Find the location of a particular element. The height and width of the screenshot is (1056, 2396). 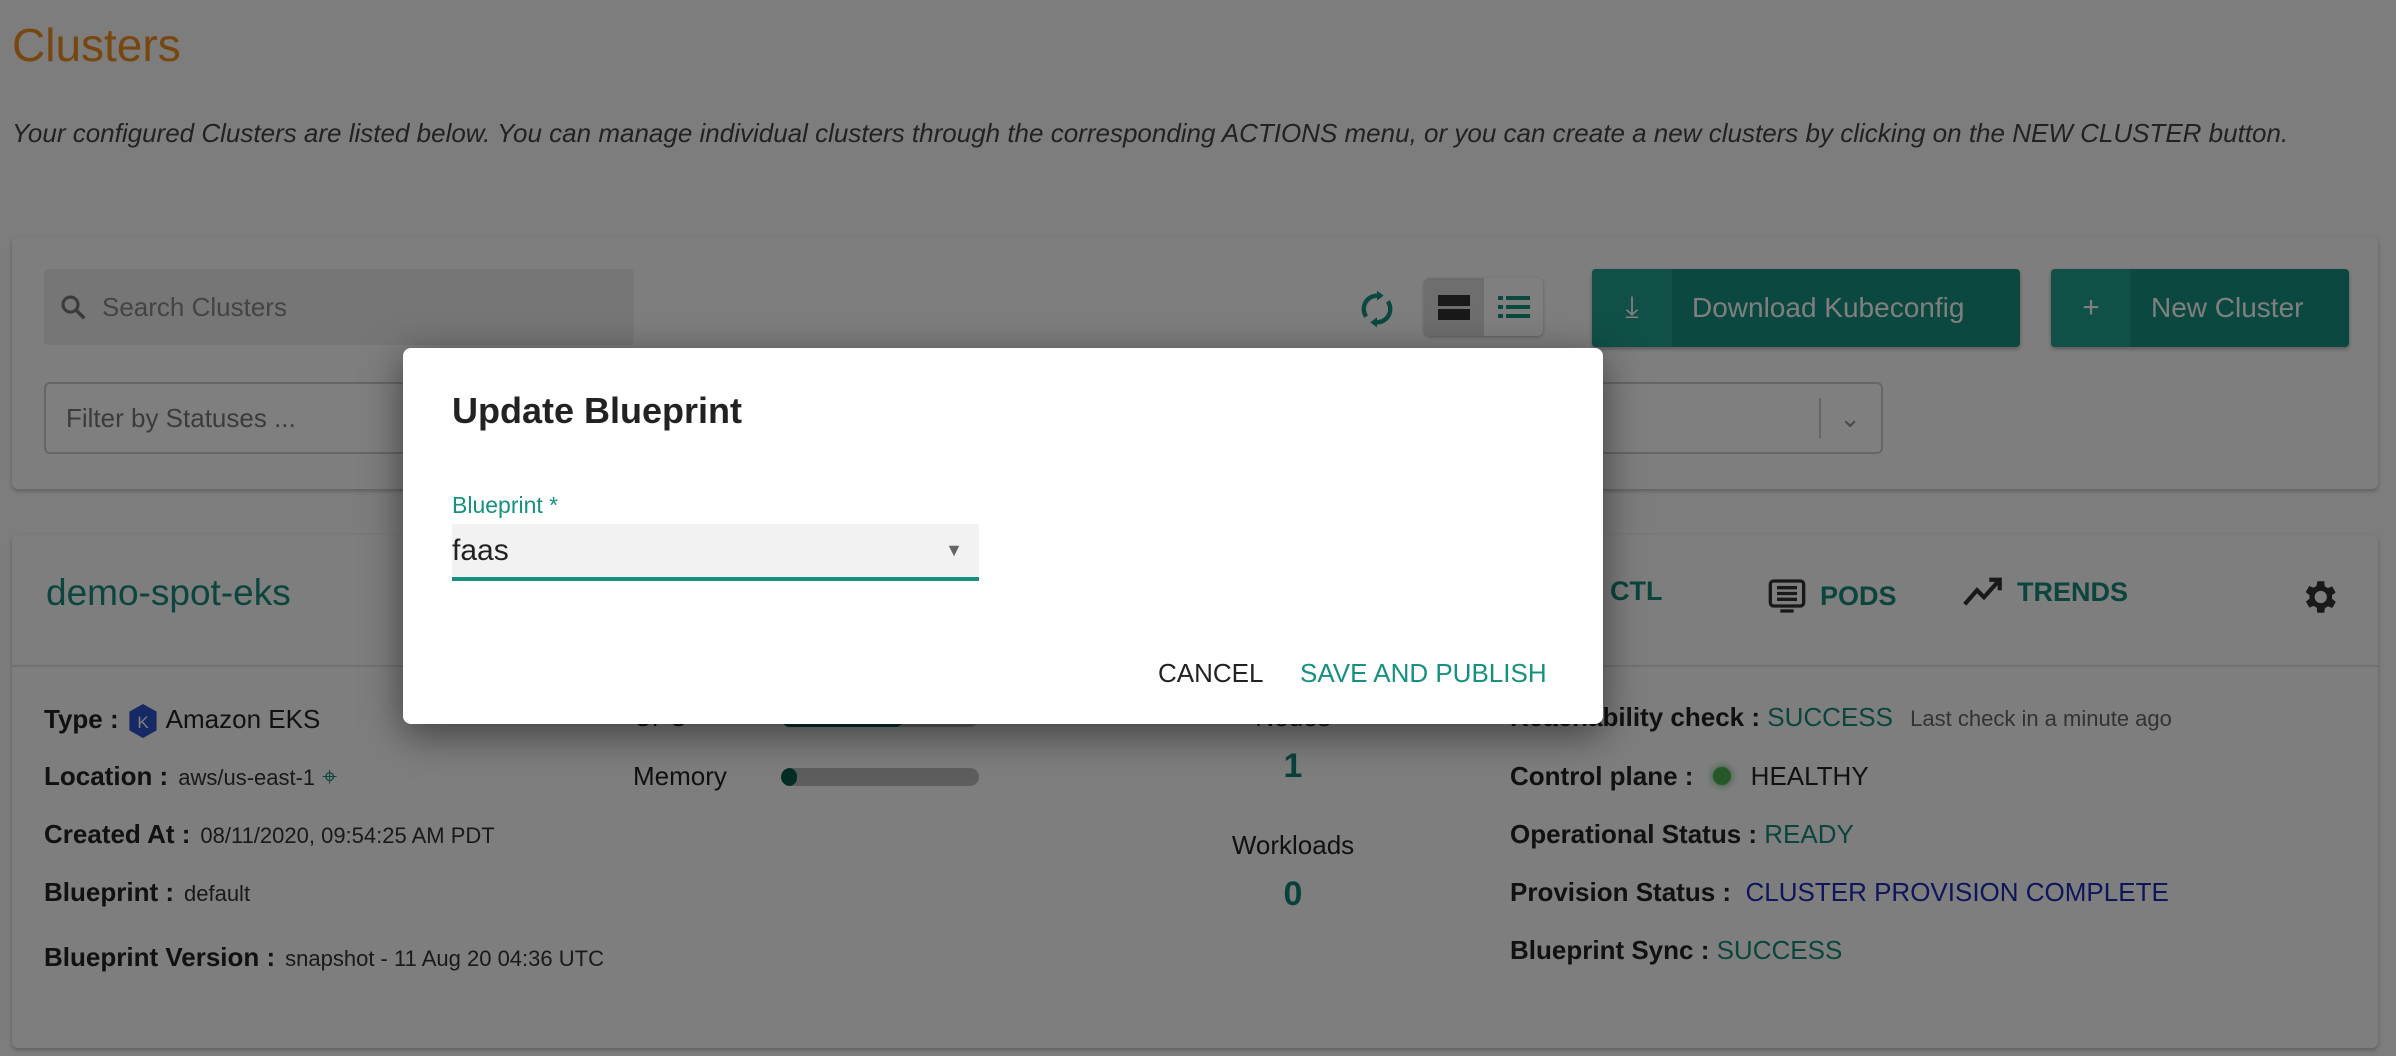

dialog-title: Update Blueprint is located at coordinates (597, 410).